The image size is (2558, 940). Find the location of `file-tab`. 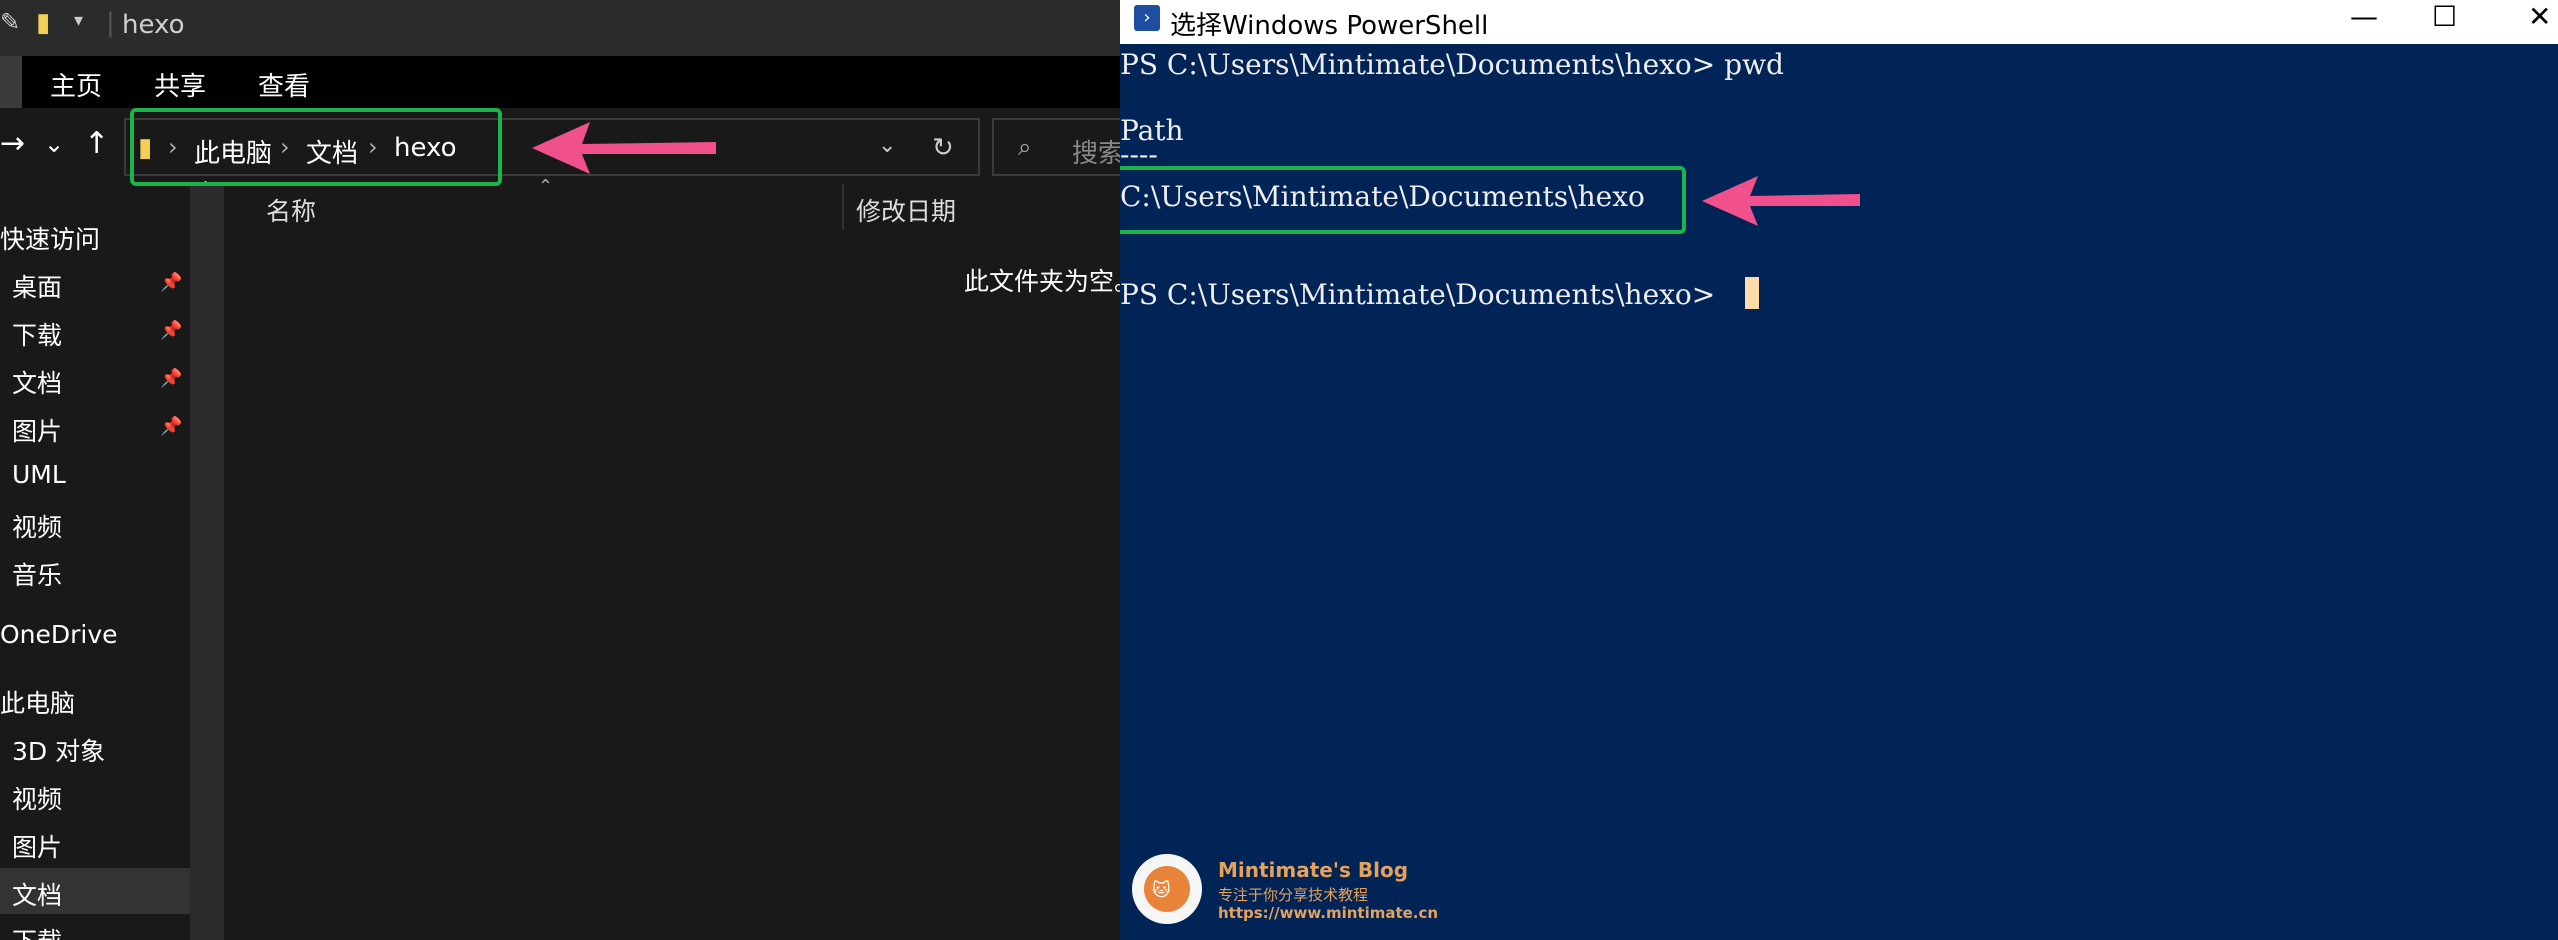

file-tab is located at coordinates (11, 82).